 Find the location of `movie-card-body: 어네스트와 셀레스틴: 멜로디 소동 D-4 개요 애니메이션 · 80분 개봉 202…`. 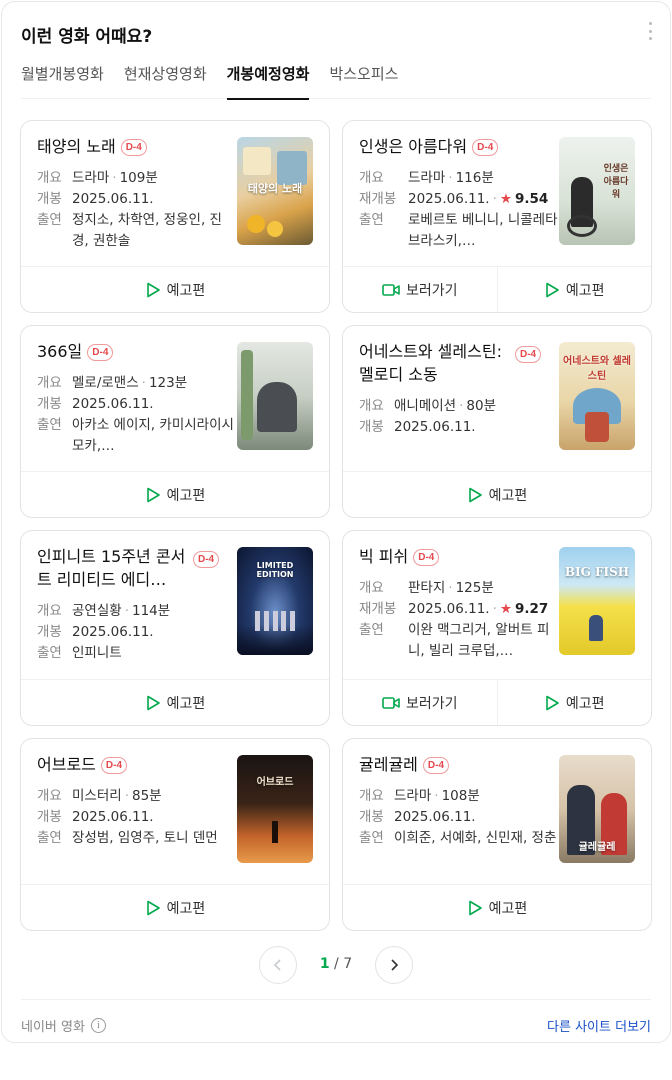

movie-card-body: 어네스트와 셀레스틴: 멜로디 소동 D-4 개요 애니메이션 · 80분 개봉 202… is located at coordinates (497, 399).